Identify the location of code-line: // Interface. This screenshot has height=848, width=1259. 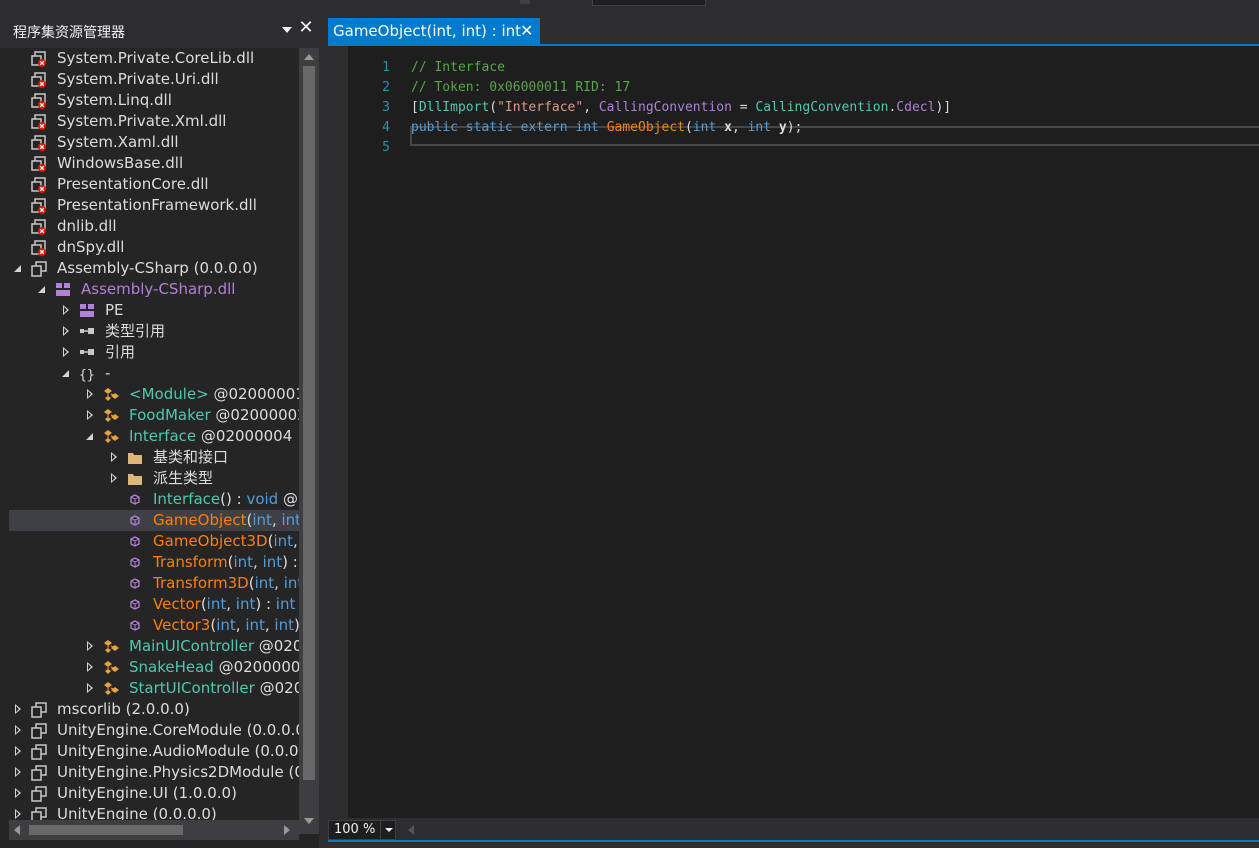
(458, 68).